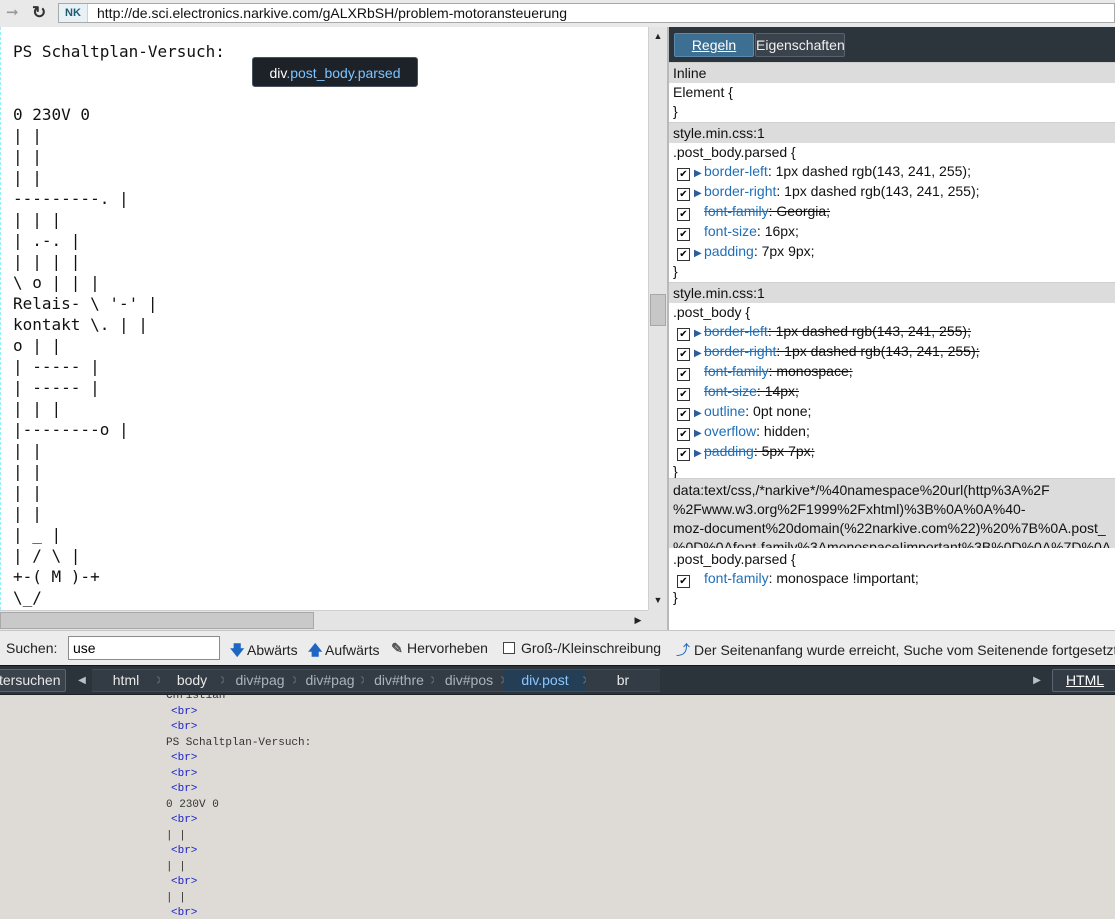 This screenshot has height=919, width=1115. I want to click on vertical-scroll-thumb, so click(658, 310).